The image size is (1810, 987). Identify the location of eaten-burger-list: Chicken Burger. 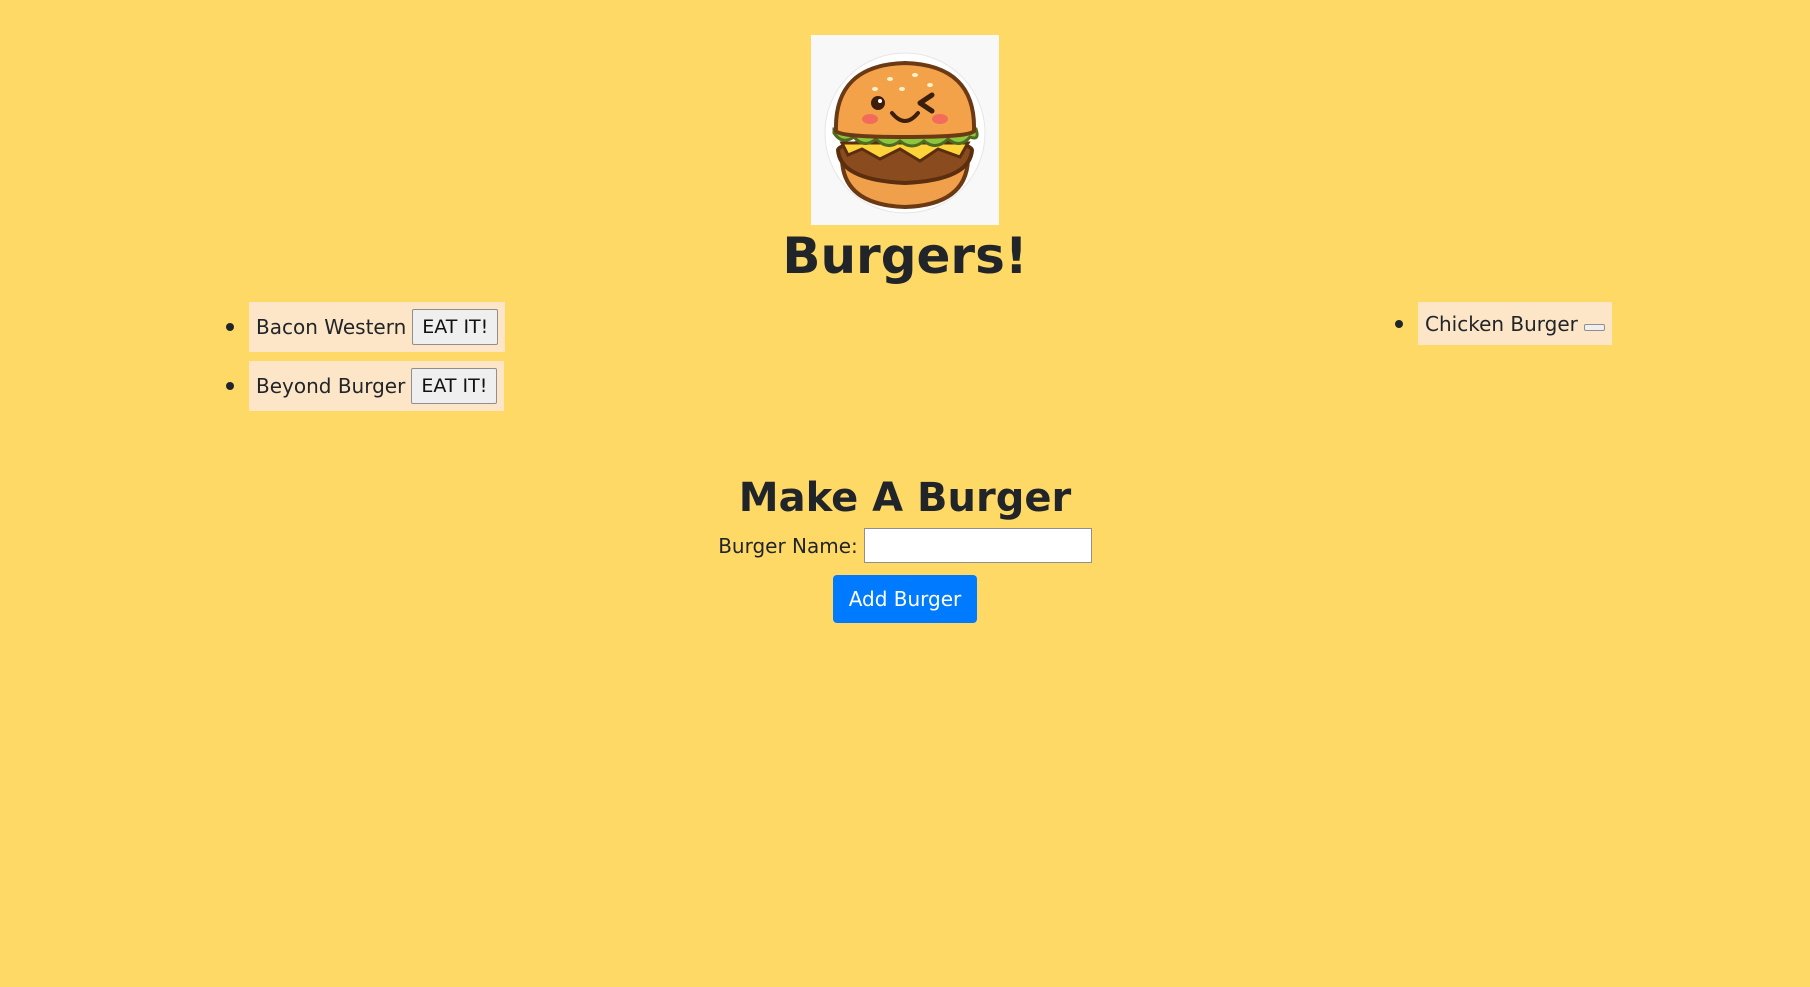
(1503, 328).